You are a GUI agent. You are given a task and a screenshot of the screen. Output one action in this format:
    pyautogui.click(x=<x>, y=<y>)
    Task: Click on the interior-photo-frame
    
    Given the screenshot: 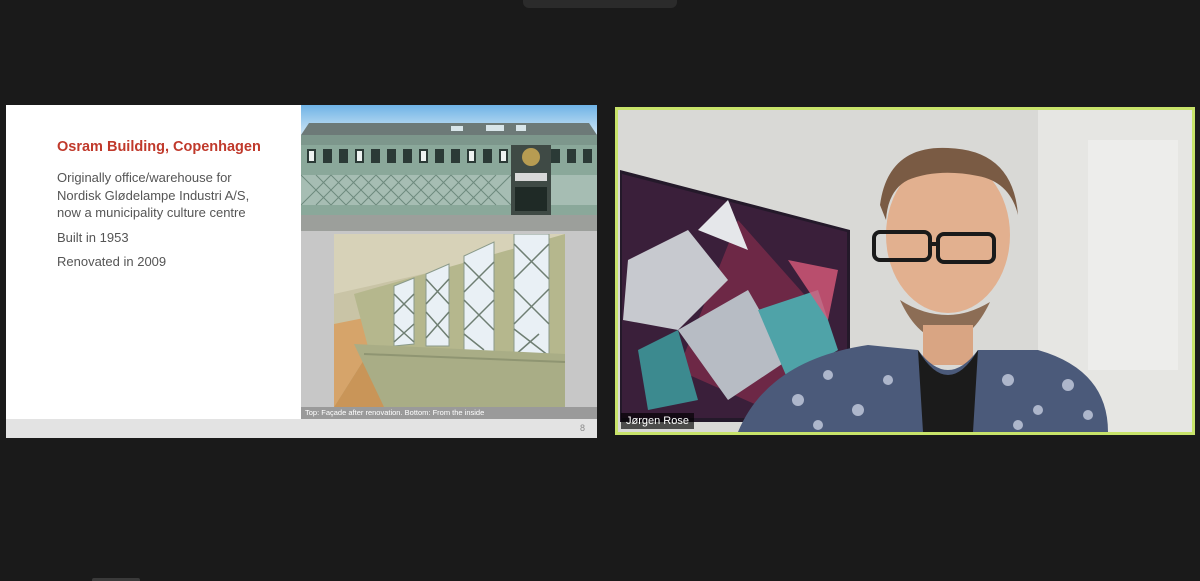 What is the action you would take?
    pyautogui.click(x=449, y=319)
    